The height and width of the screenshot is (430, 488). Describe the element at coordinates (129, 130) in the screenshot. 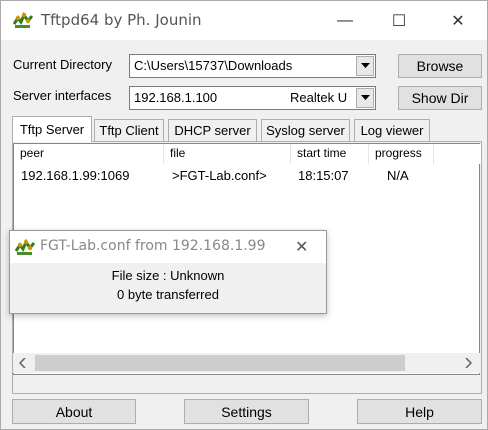

I see `tab-tftp-client: Tftp Client` at that location.